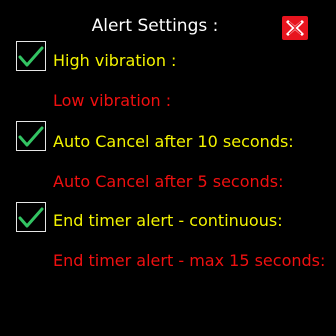 The width and height of the screenshot is (336, 336). I want to click on close-x-icon, so click(295, 28).